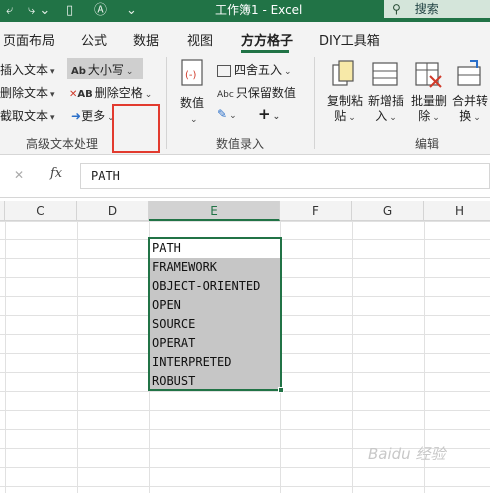 This screenshot has width=490, height=493. What do you see at coordinates (81, 94) in the screenshot?
I see `delete-spaces-icon: ✕AB` at bounding box center [81, 94].